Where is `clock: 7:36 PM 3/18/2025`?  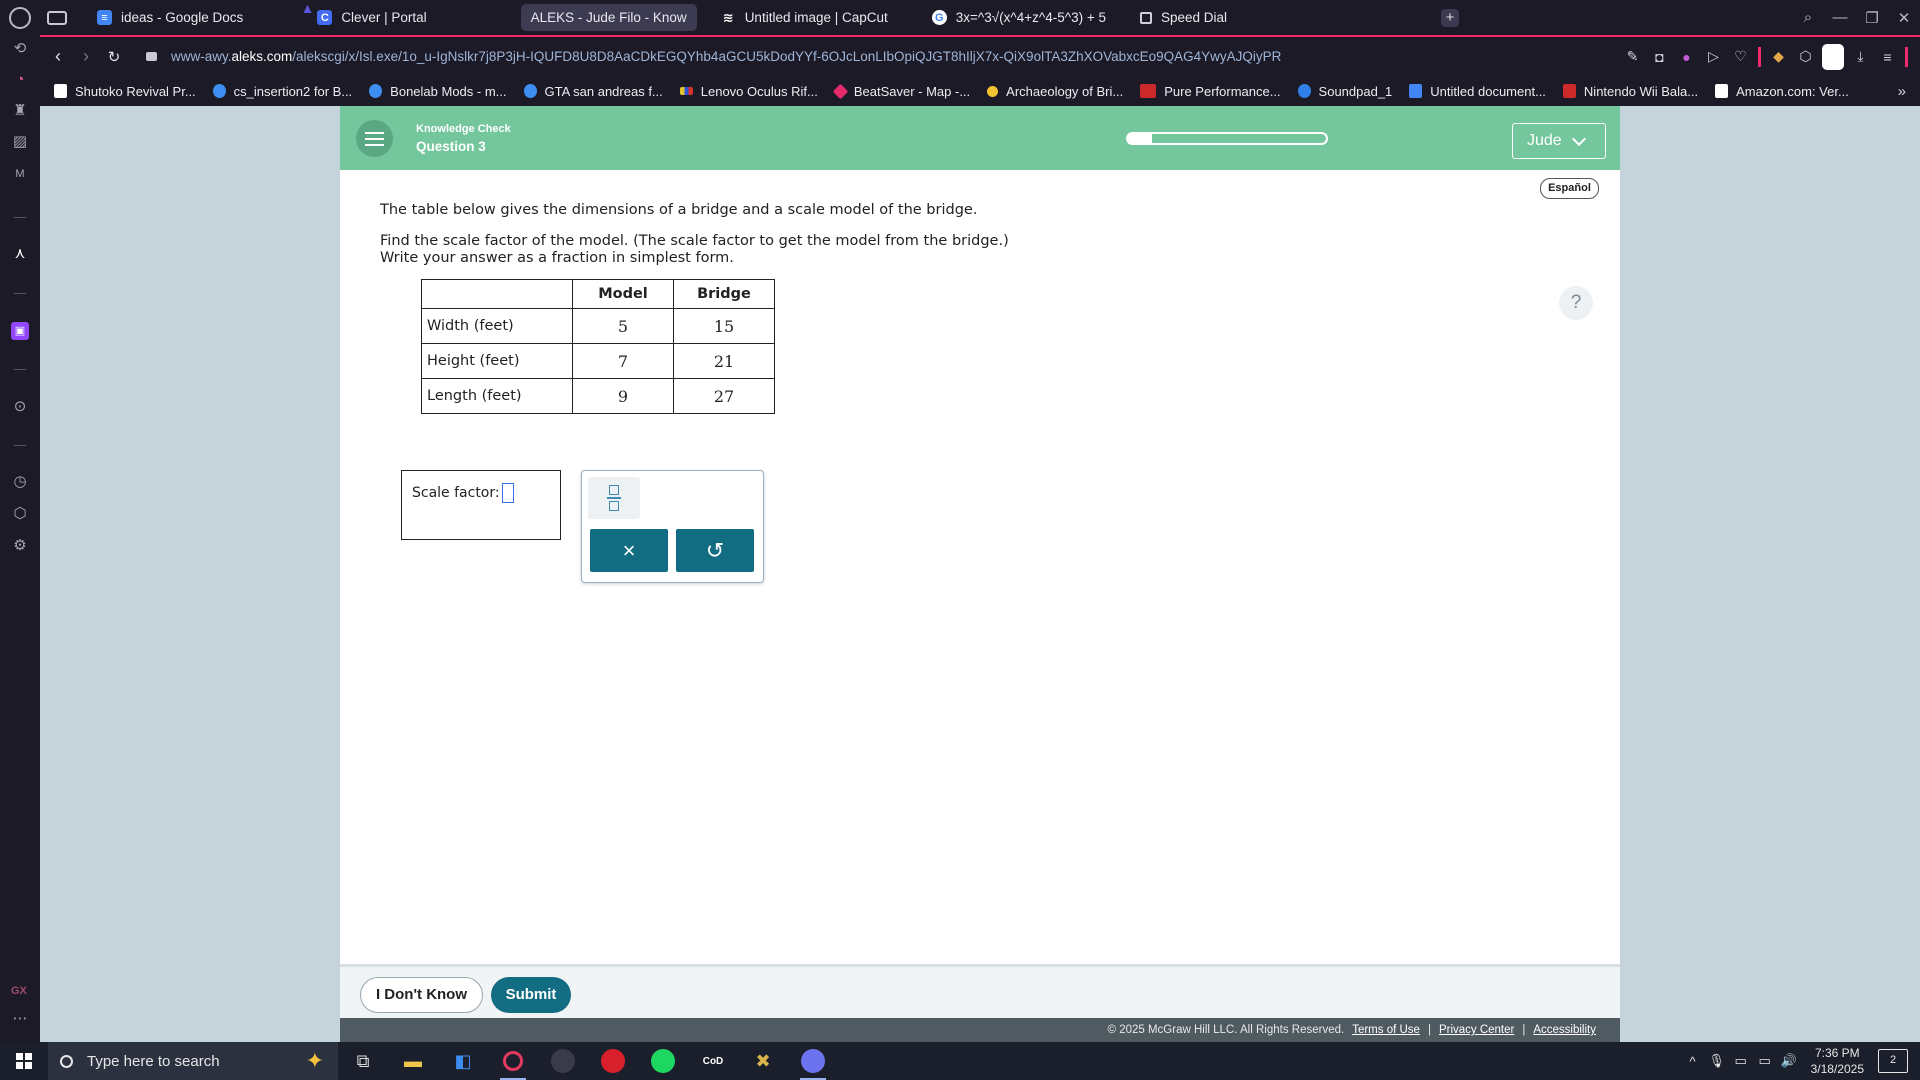
clock: 7:36 PM 3/18/2025 is located at coordinates (1837, 1061).